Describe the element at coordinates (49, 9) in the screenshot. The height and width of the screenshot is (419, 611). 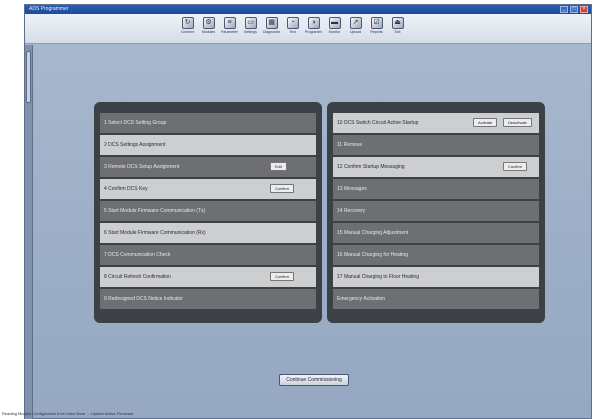
I see `window-title: ADS Programmer` at that location.